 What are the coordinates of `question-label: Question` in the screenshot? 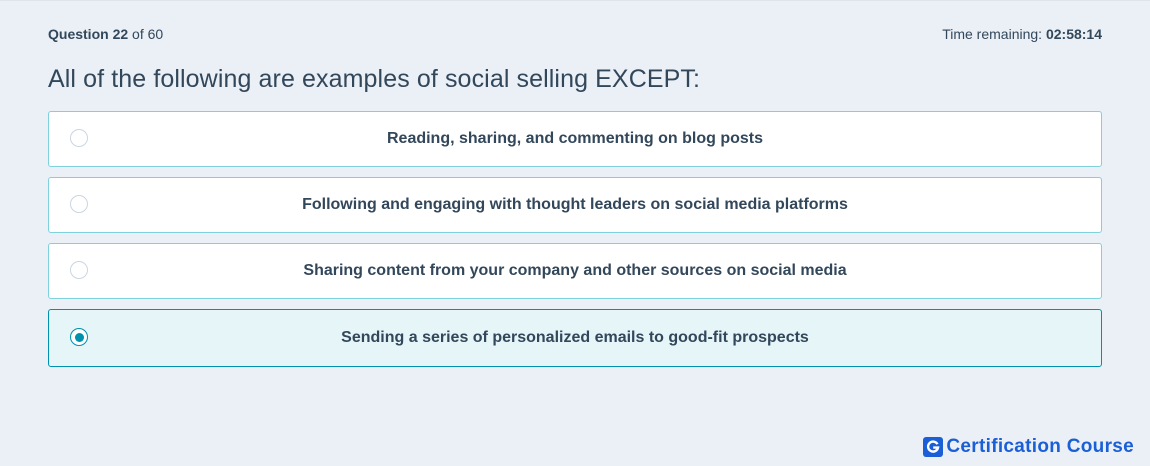 It's located at (78, 34).